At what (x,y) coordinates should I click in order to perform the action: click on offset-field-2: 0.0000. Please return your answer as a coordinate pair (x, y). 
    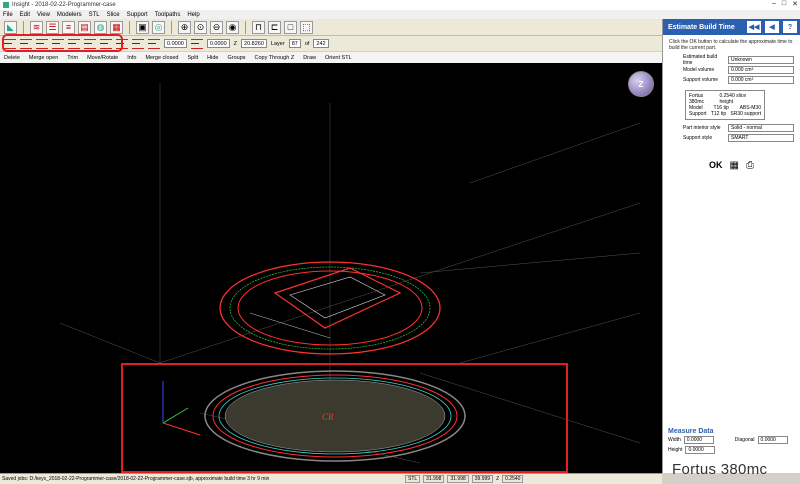
    Looking at the image, I should click on (218, 43).